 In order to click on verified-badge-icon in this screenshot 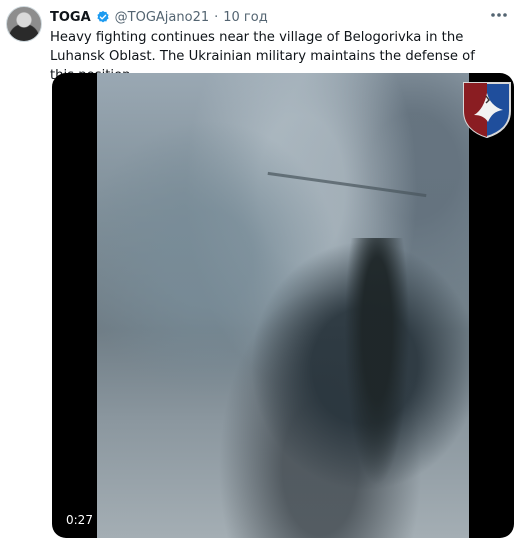, I will do `click(103, 17)`.